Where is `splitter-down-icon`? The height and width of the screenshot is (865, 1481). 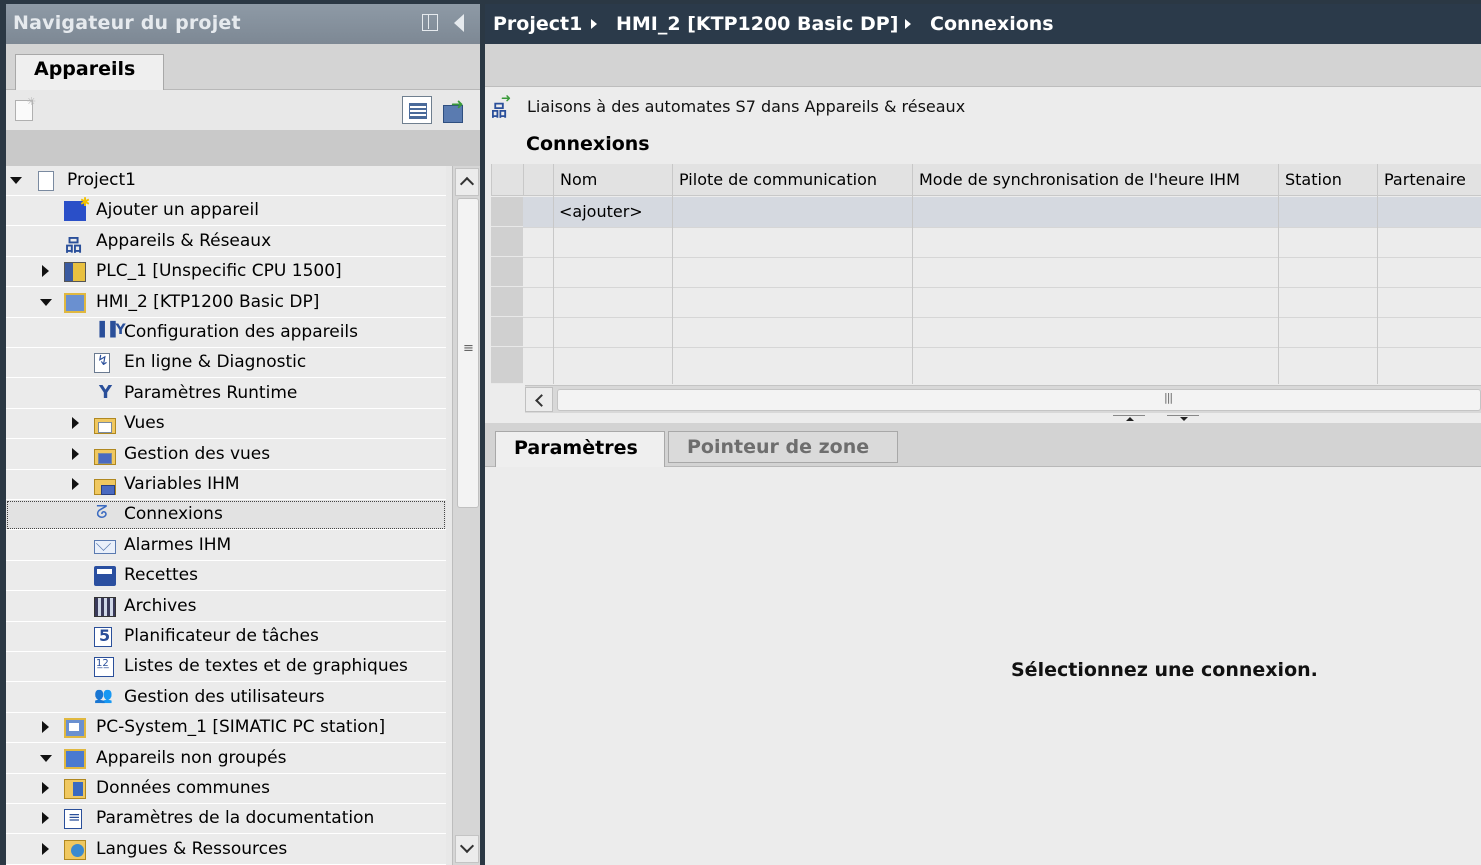 splitter-down-icon is located at coordinates (1183, 418).